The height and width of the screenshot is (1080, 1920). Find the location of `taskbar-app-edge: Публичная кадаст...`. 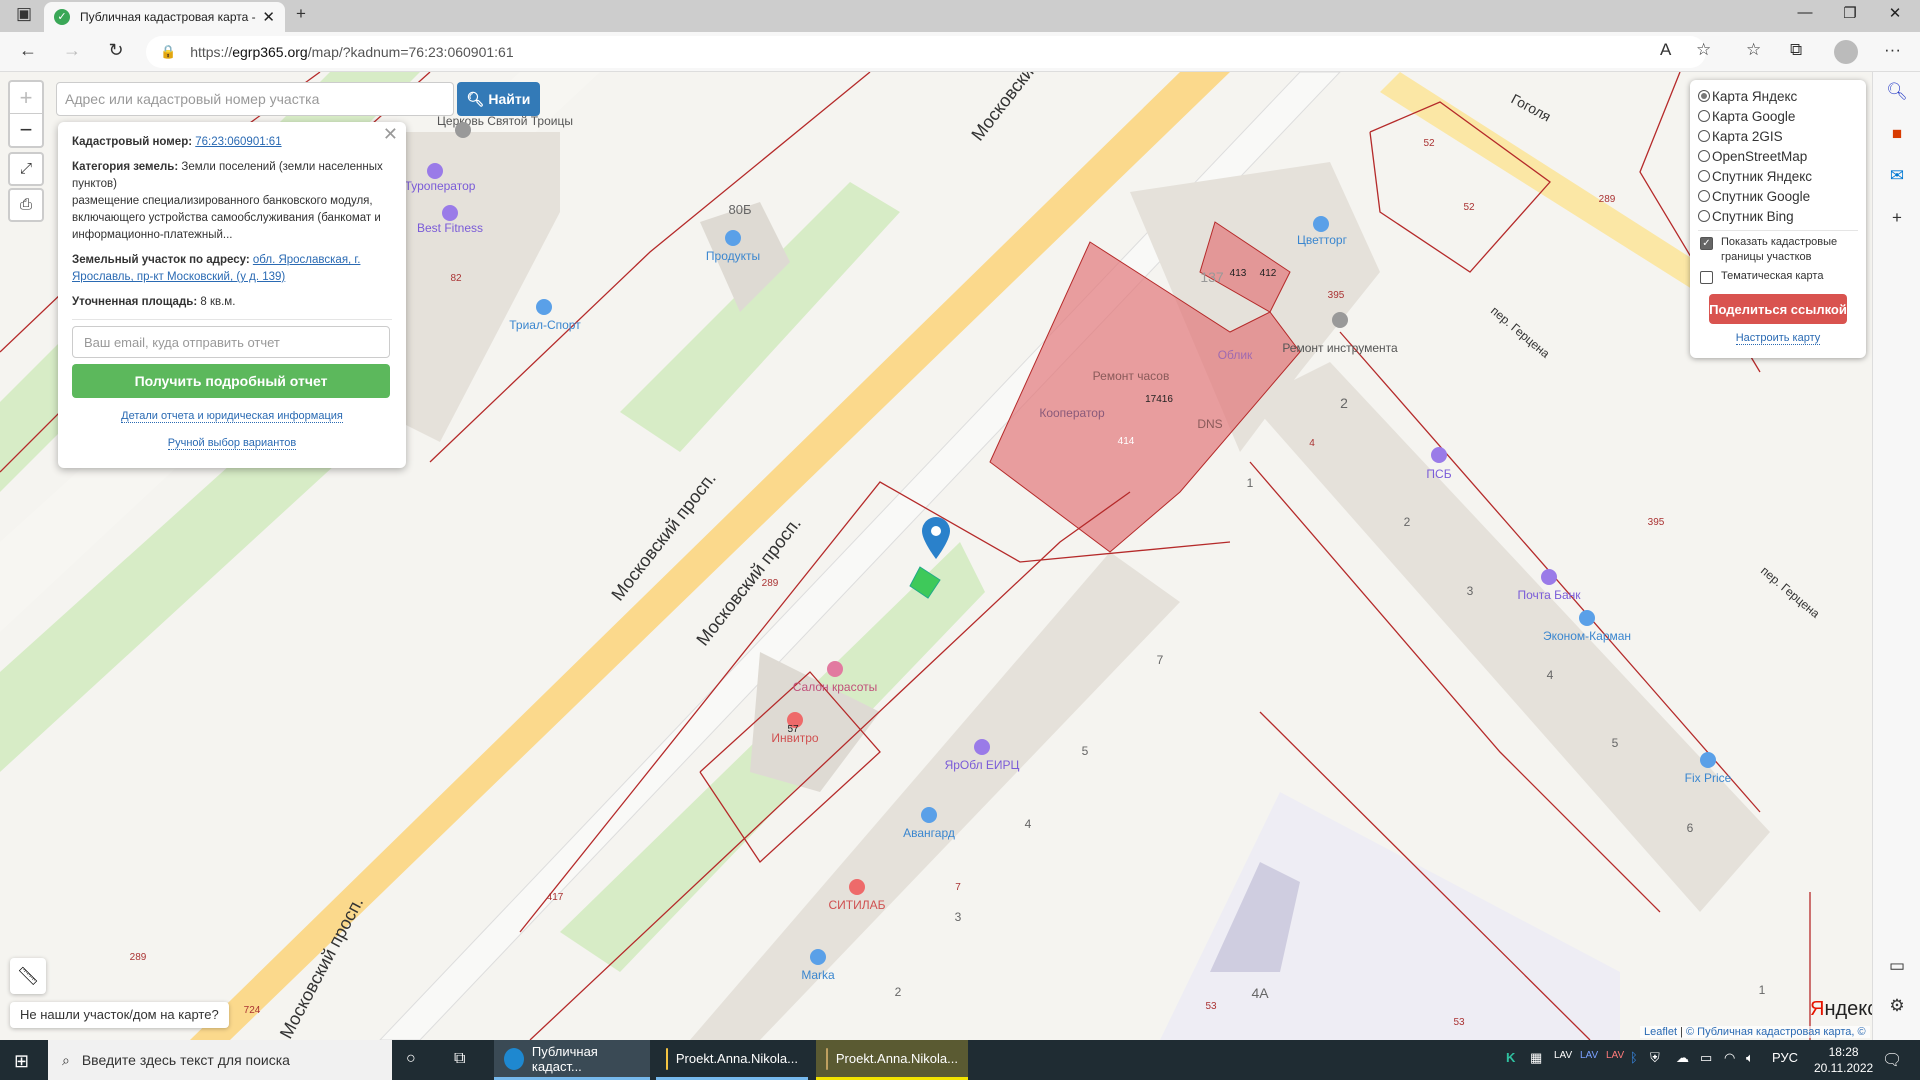

taskbar-app-edge: Публичная кадаст... is located at coordinates (572, 1060).